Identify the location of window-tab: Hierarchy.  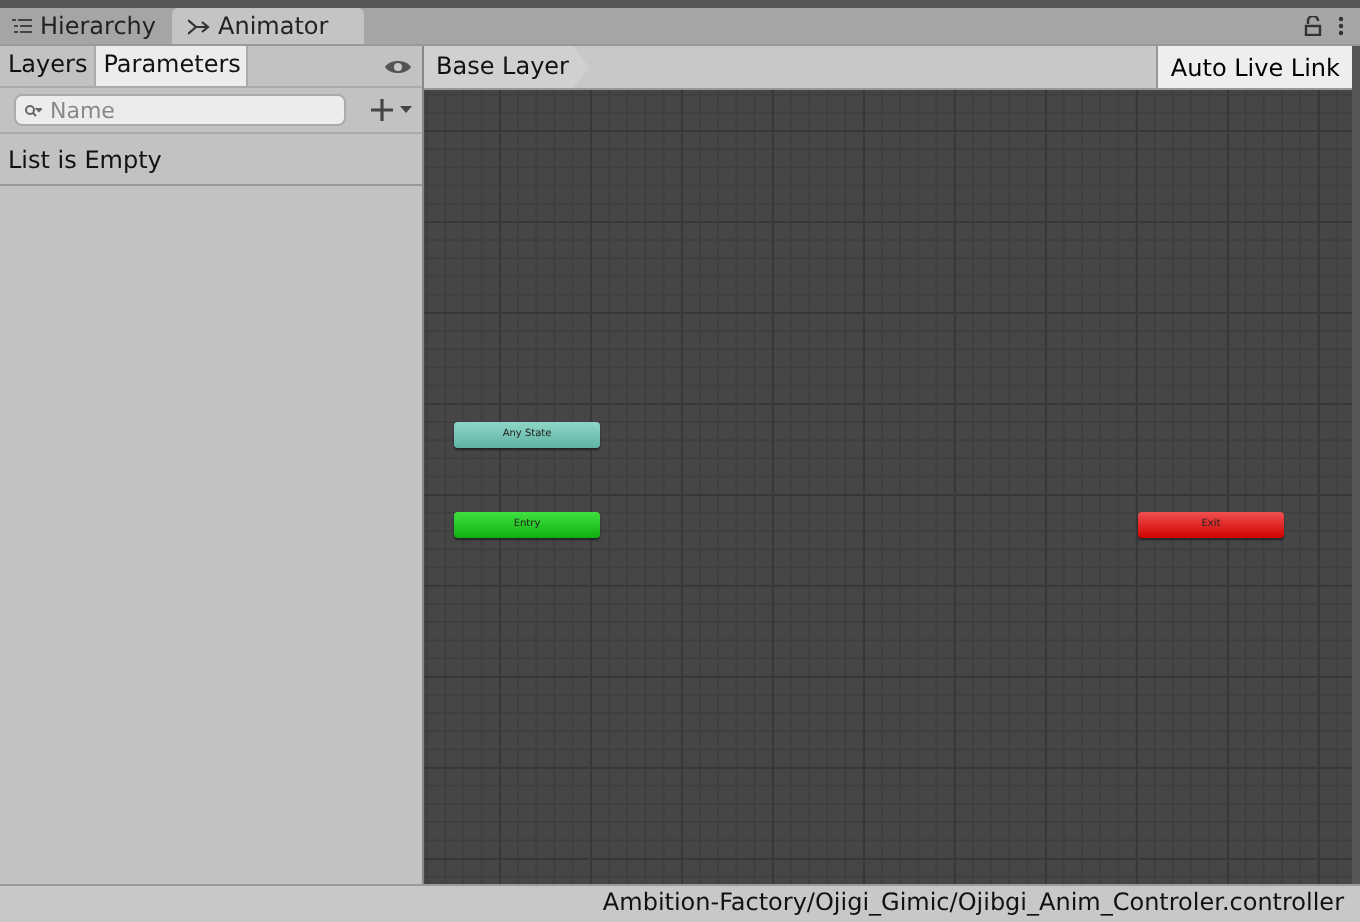
(86, 26).